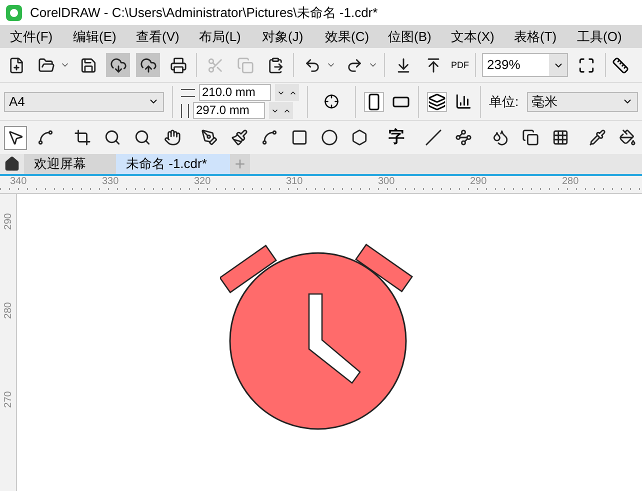  I want to click on page-size-combo: A4, so click(84, 102).